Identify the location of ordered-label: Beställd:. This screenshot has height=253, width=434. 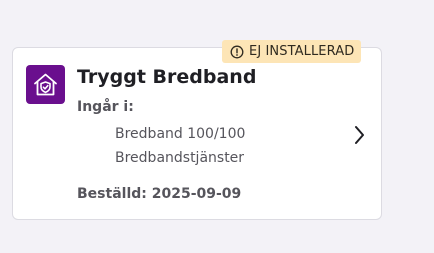
(112, 194).